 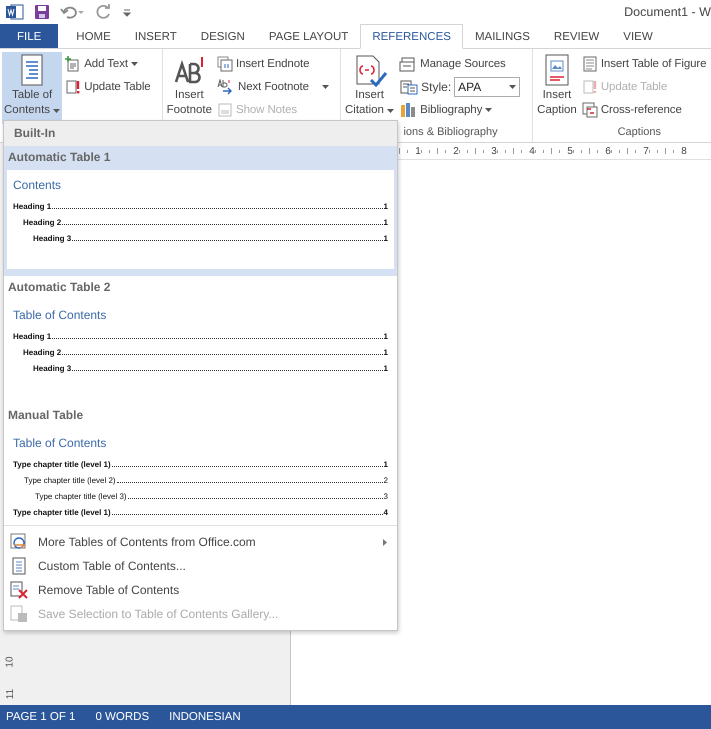 What do you see at coordinates (41, 717) in the screenshot?
I see `status-item: PAGE 1 OF 1` at bounding box center [41, 717].